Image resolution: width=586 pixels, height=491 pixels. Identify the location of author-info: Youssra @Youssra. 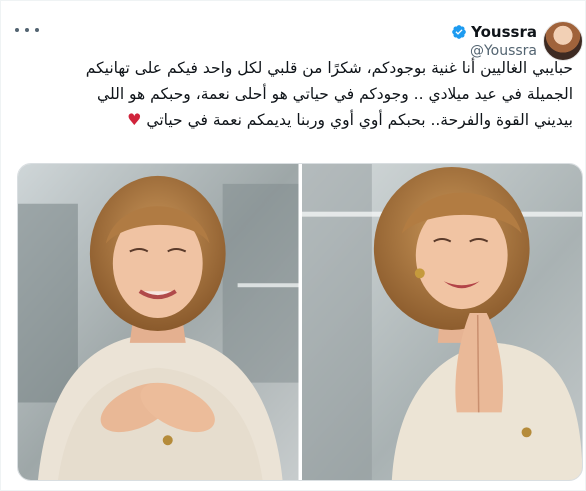
(494, 41).